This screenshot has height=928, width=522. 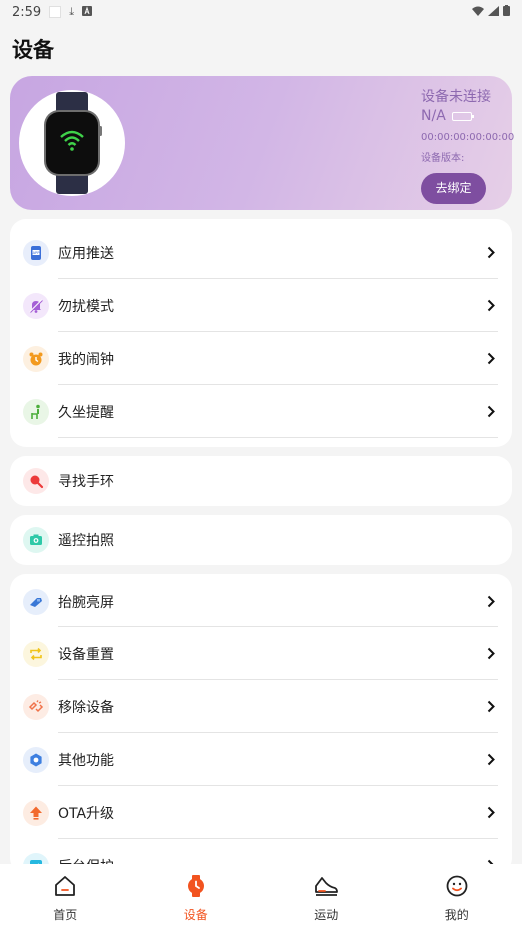 I want to click on device-card: 设备未连接 N/A 00:00:00:00:00:00 设备版本: 去绑定, so click(x=262, y=143).